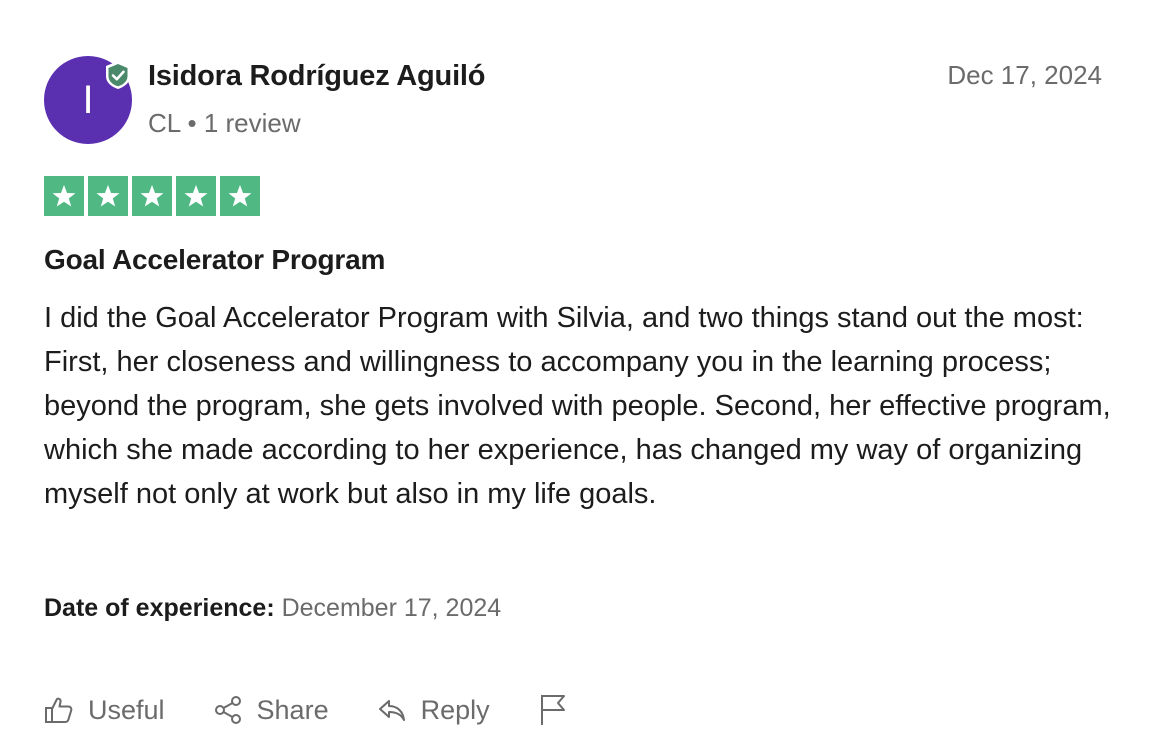 The width and height of the screenshot is (1168, 756). I want to click on reply-icon, so click(392, 710).